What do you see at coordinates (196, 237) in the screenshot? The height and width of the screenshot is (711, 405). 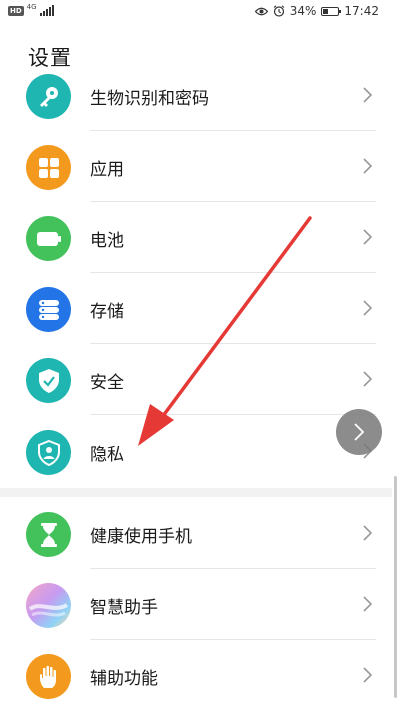 I see `settings-item-battery: 电池` at bounding box center [196, 237].